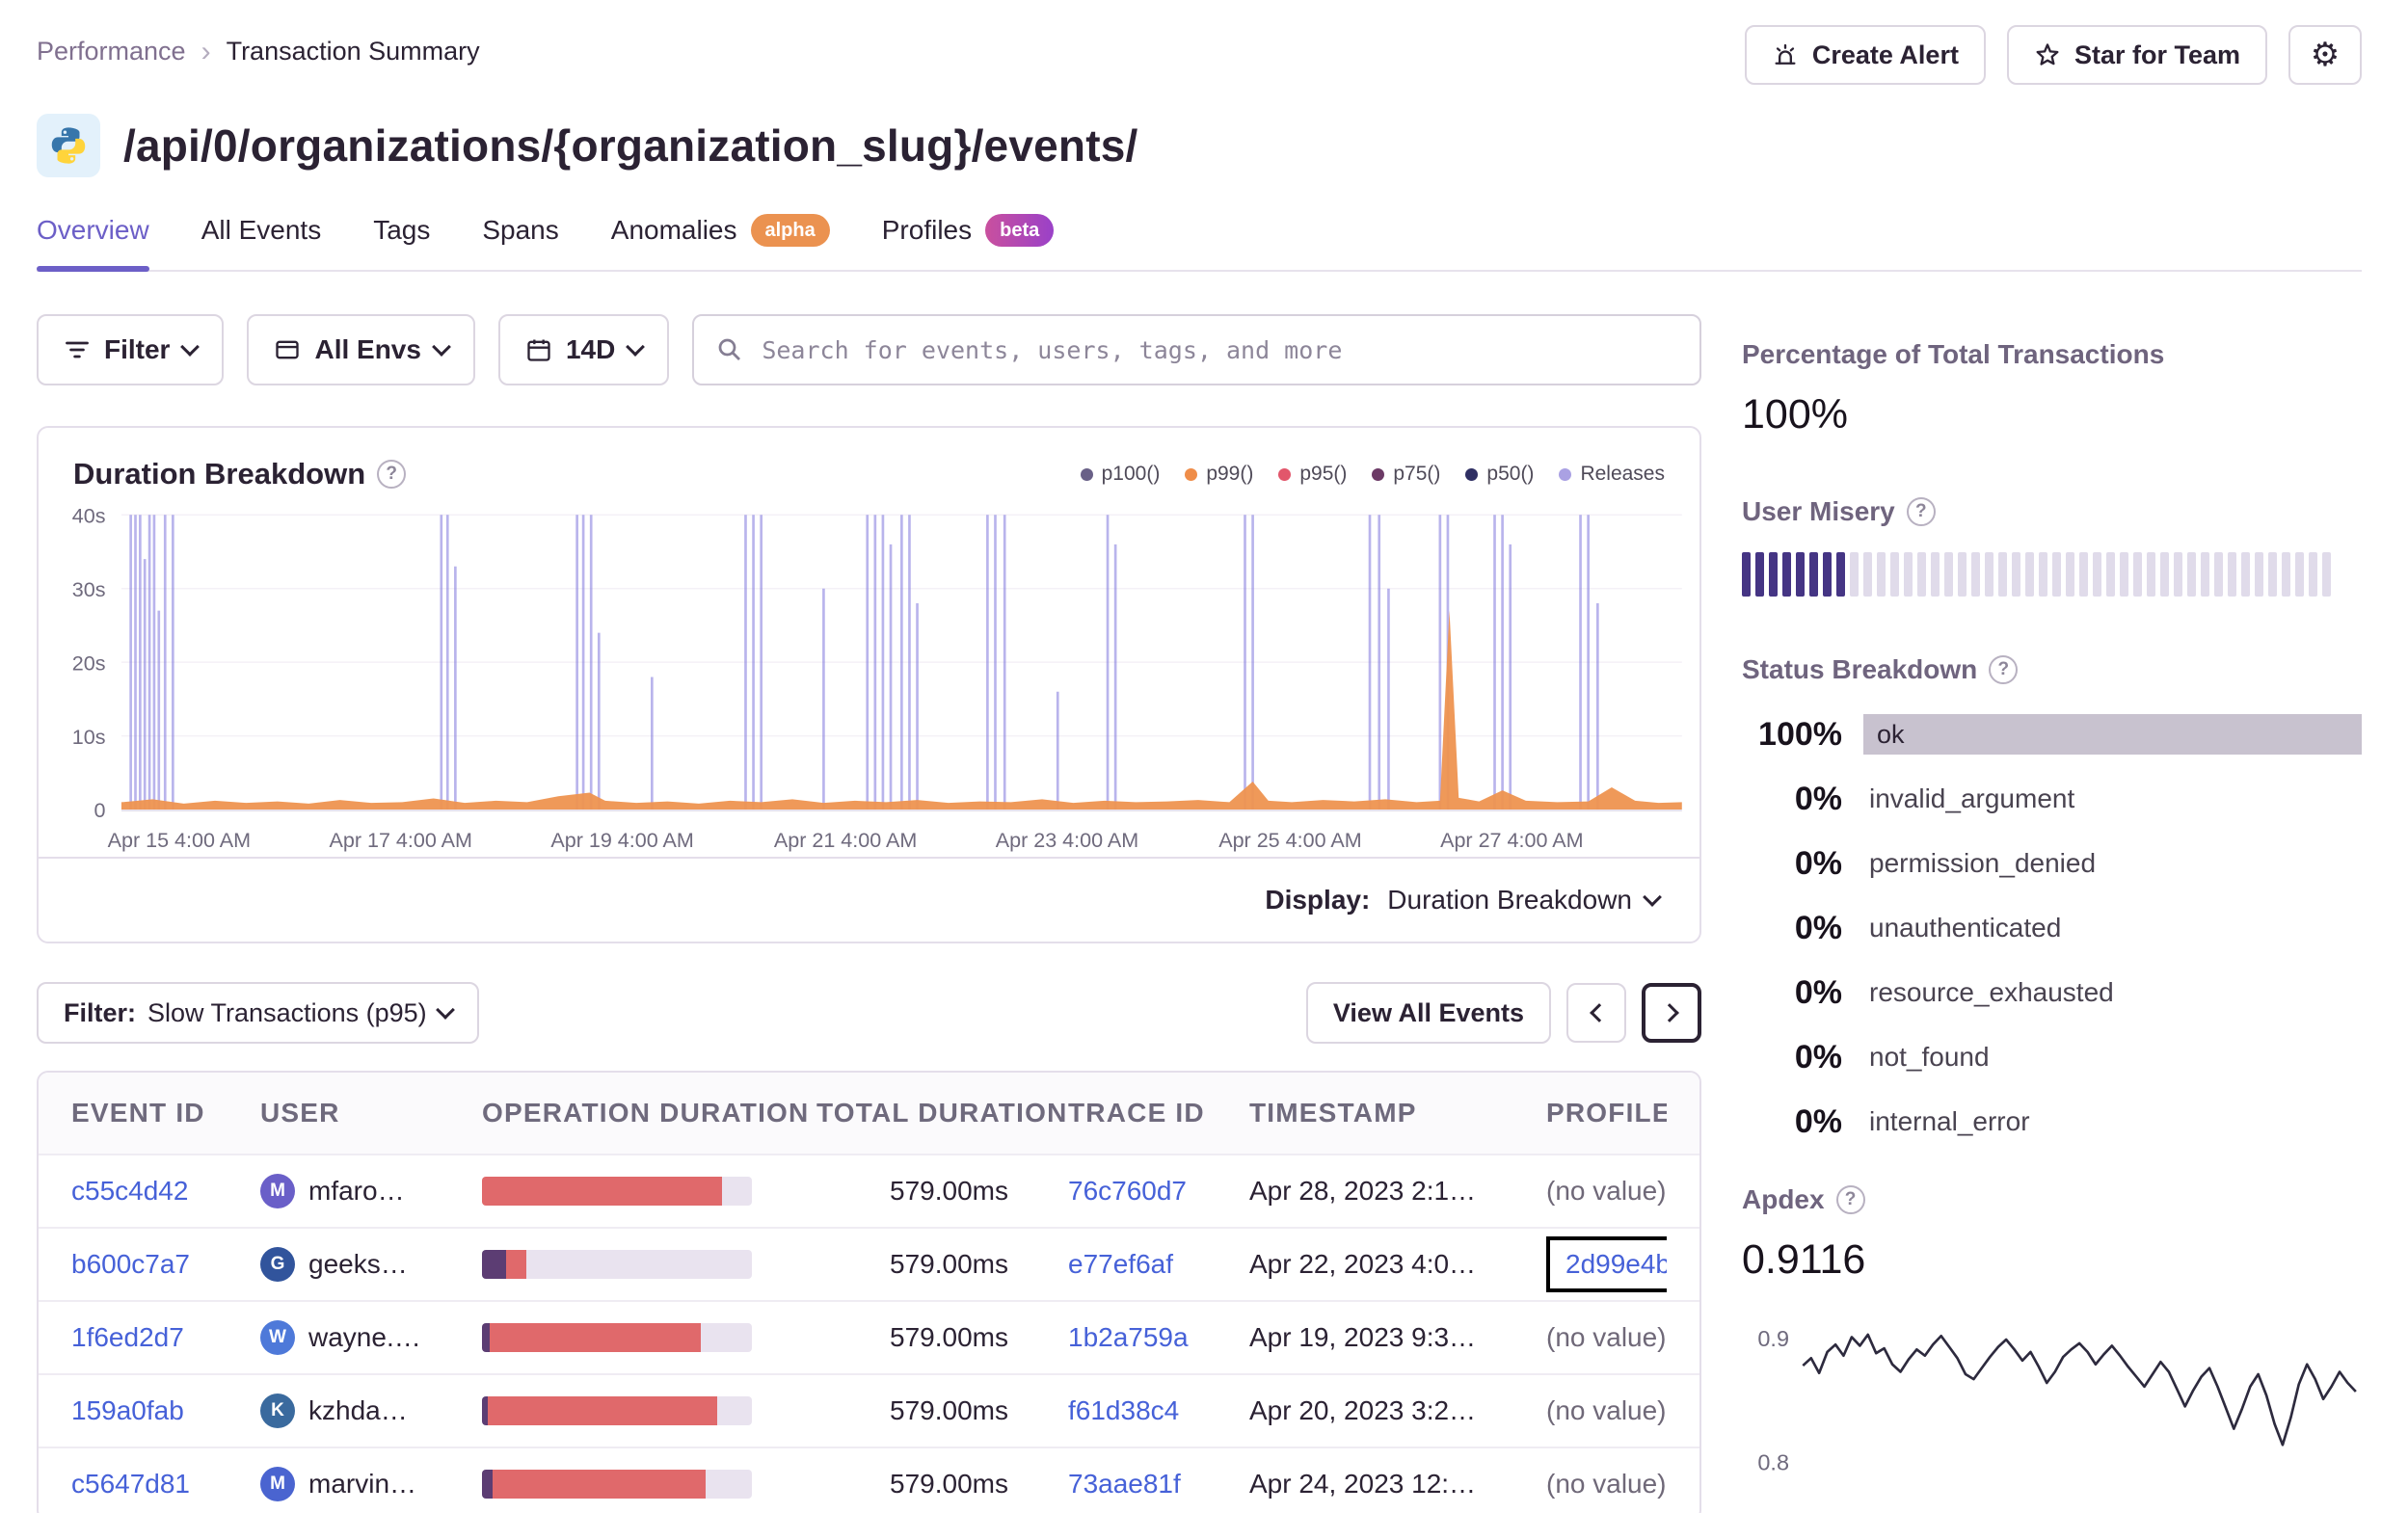 Image resolution: width=2408 pixels, height=1513 pixels. Describe the element at coordinates (1511, 840) in the screenshot. I see `svg-text: Apr 27 4:00 AM` at that location.